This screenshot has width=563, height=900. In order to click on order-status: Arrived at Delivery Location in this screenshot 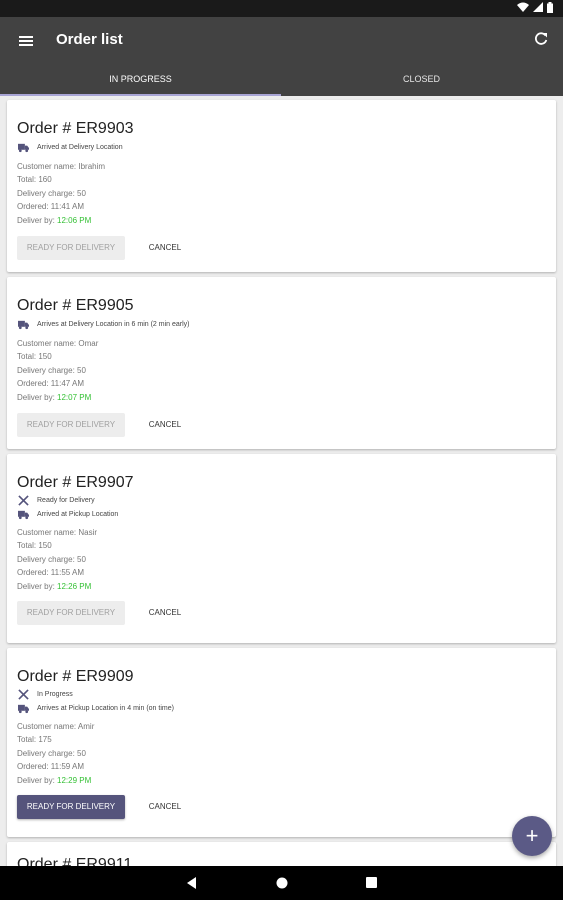, I will do `click(70, 147)`.